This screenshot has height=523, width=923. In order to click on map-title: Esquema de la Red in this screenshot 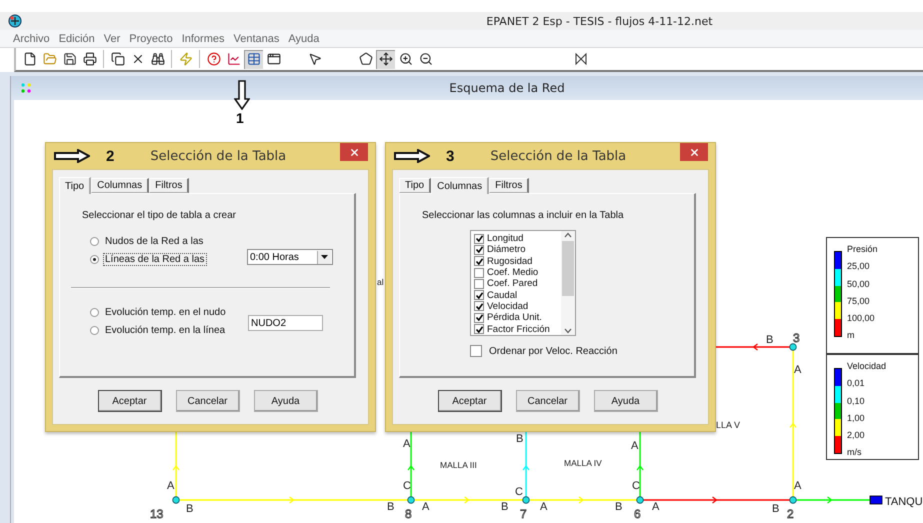, I will do `click(507, 88)`.